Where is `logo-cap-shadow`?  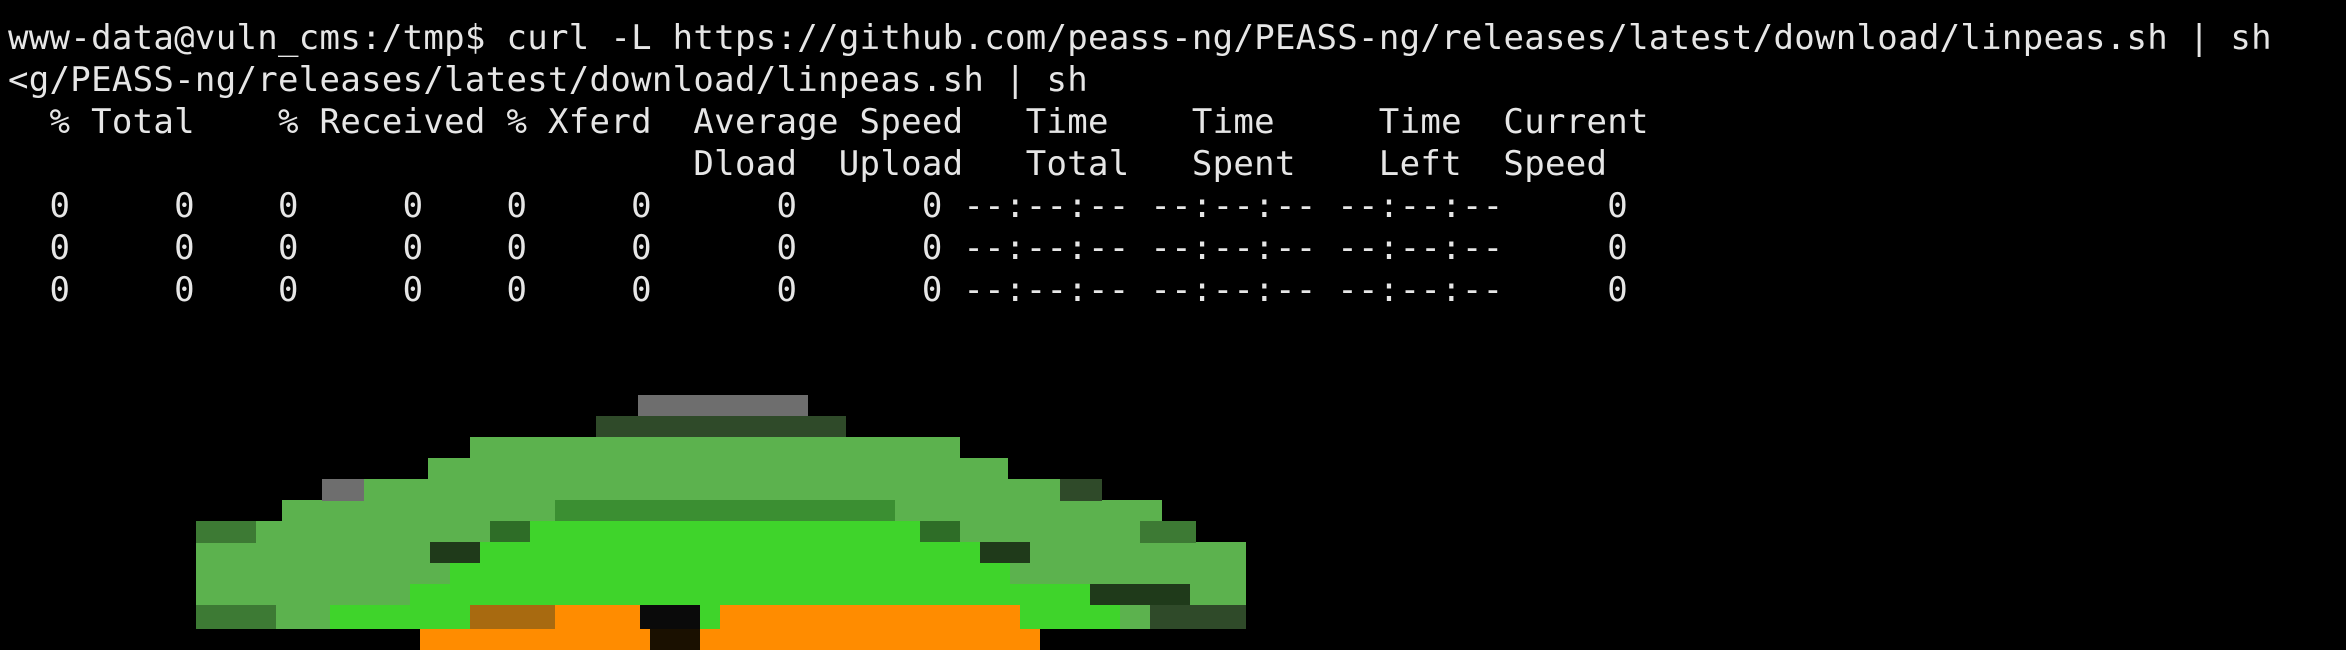 logo-cap-shadow is located at coordinates (721, 427).